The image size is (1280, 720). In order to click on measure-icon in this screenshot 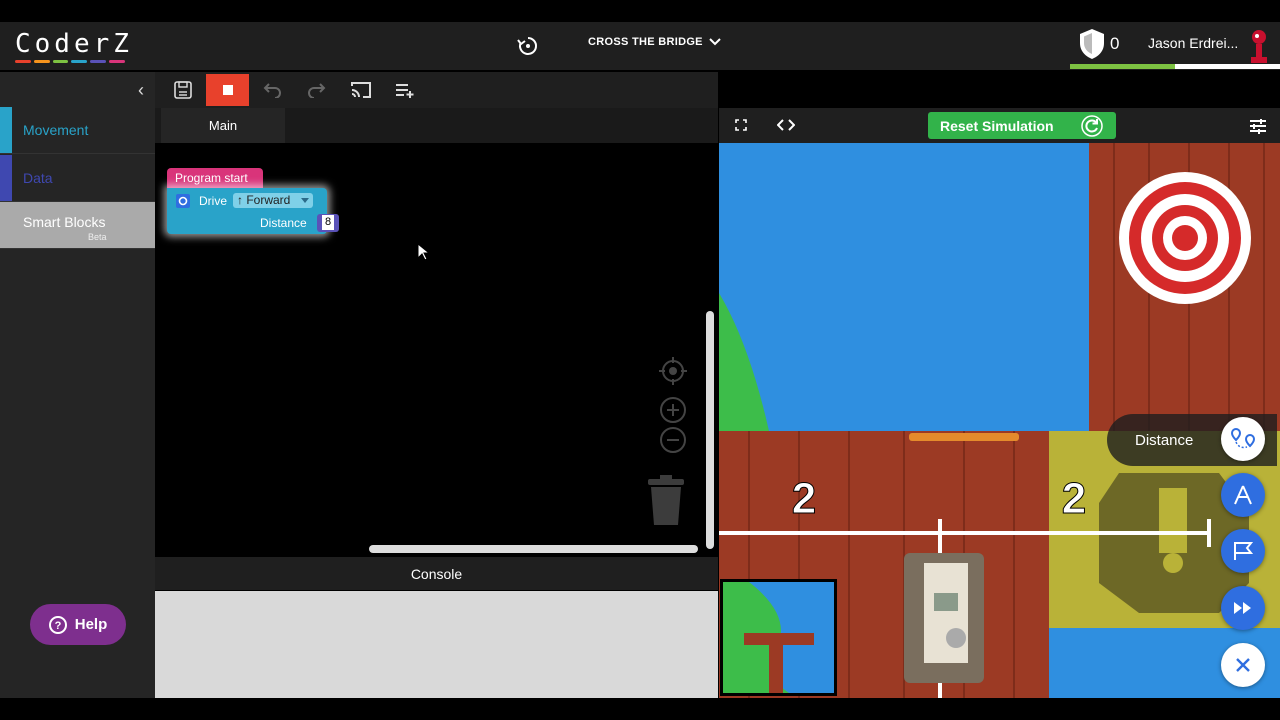, I will do `click(1243, 495)`.